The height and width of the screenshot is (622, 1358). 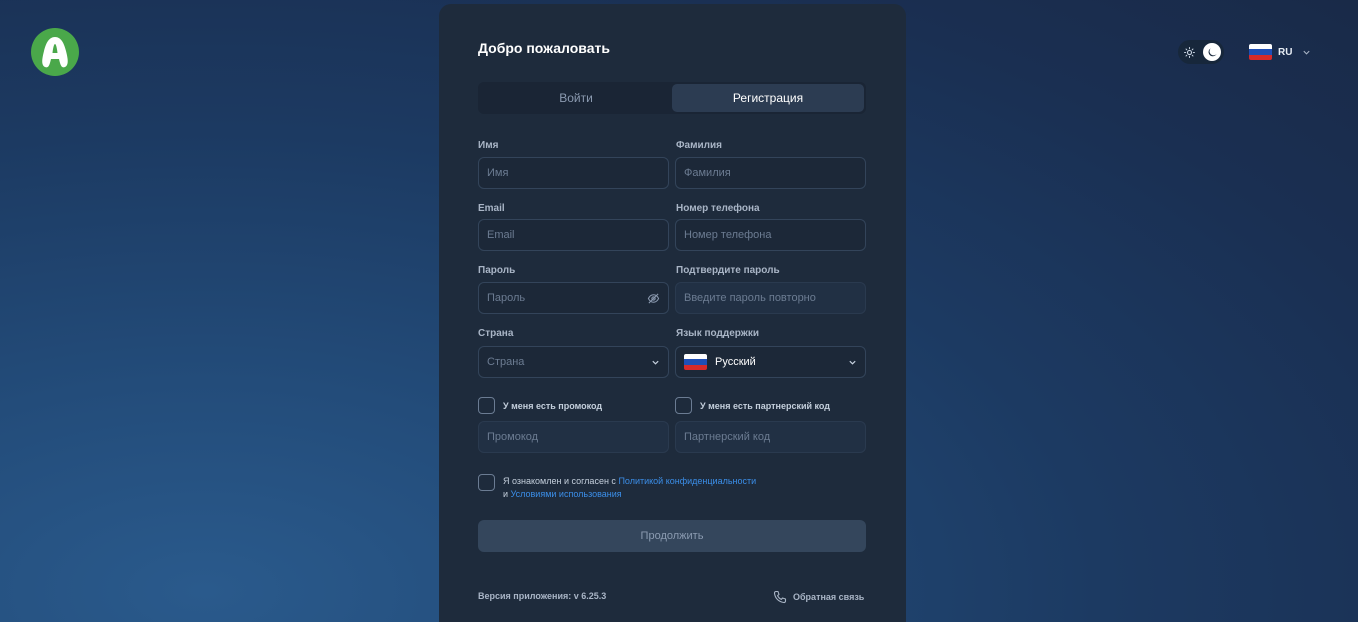 I want to click on password-placeholder: Пароль, so click(x=506, y=298).